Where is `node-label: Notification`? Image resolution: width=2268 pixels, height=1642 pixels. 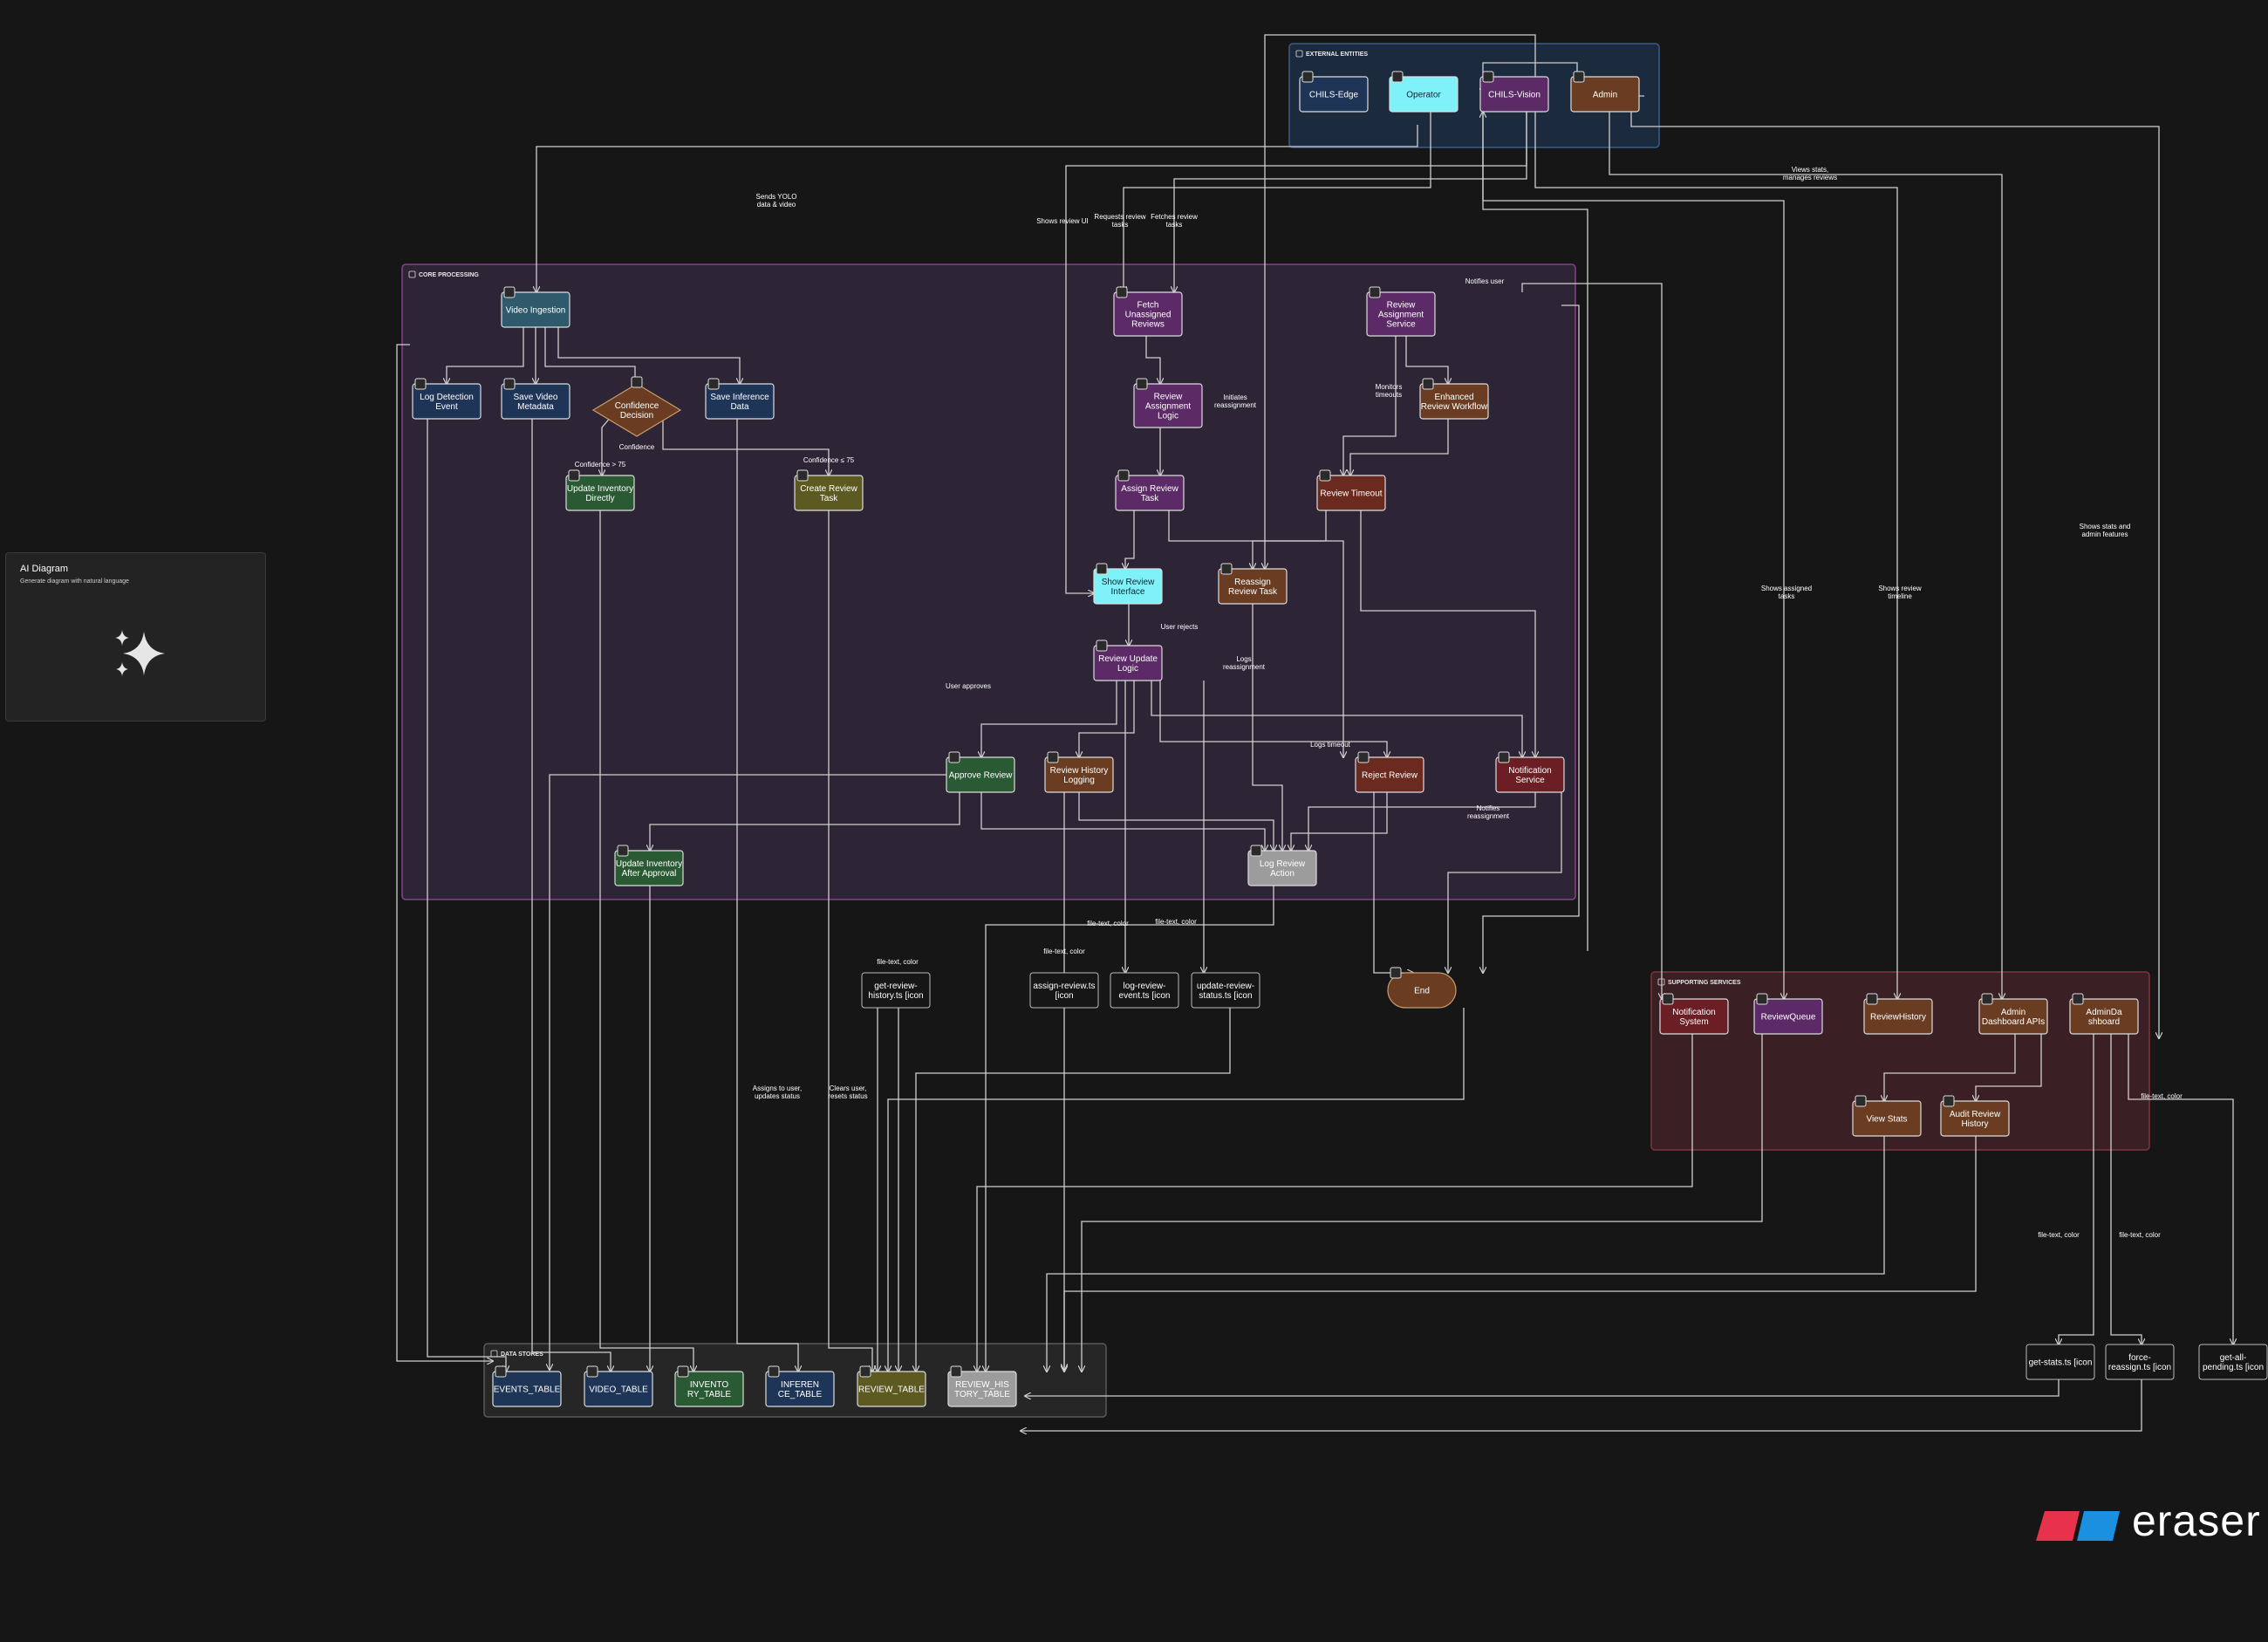 node-label: Notification is located at coordinates (1530, 771).